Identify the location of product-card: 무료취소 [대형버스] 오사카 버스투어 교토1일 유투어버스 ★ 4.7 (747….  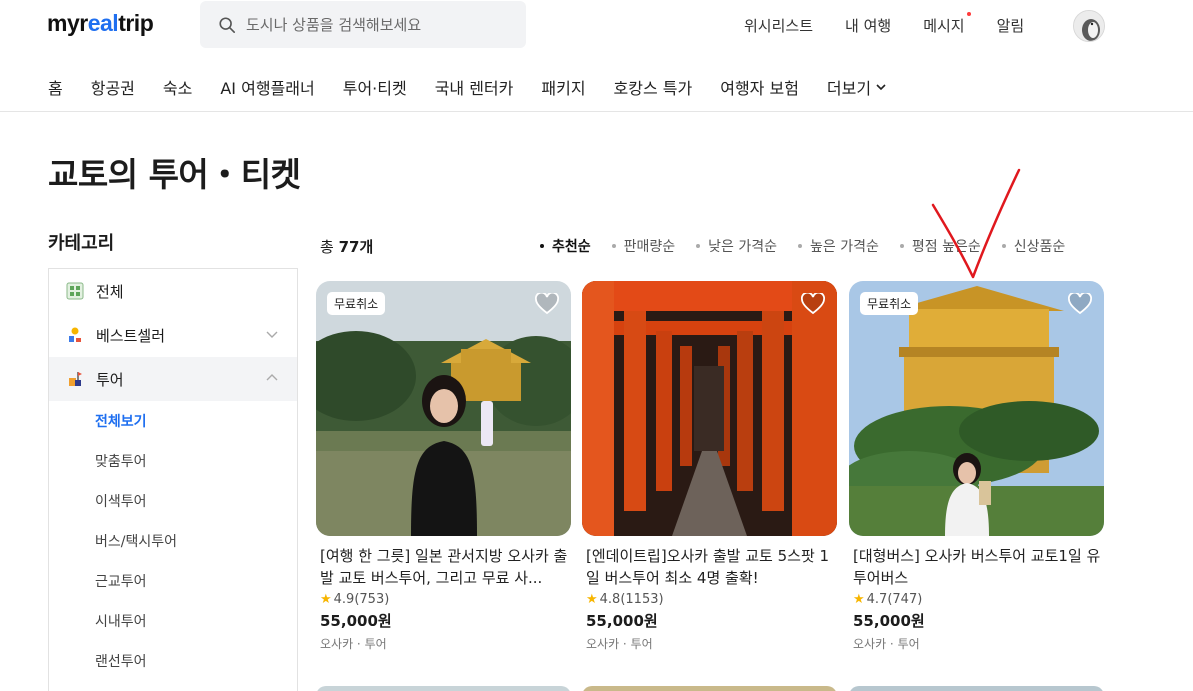
(976, 466).